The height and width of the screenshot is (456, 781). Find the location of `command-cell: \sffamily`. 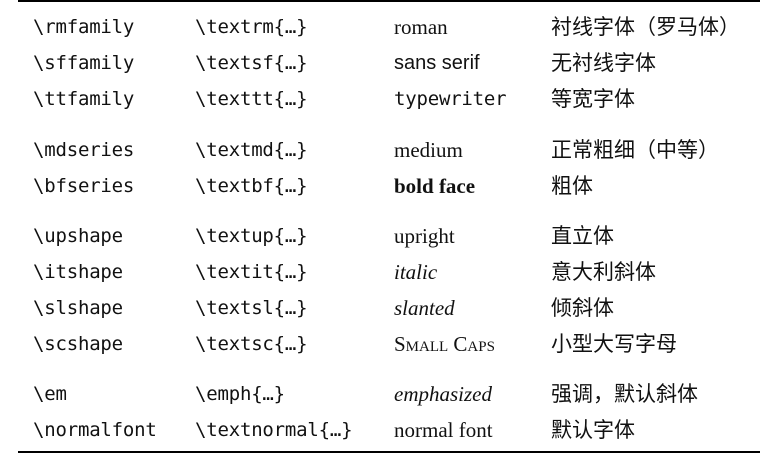

command-cell: \sffamily is located at coordinates (84, 63).